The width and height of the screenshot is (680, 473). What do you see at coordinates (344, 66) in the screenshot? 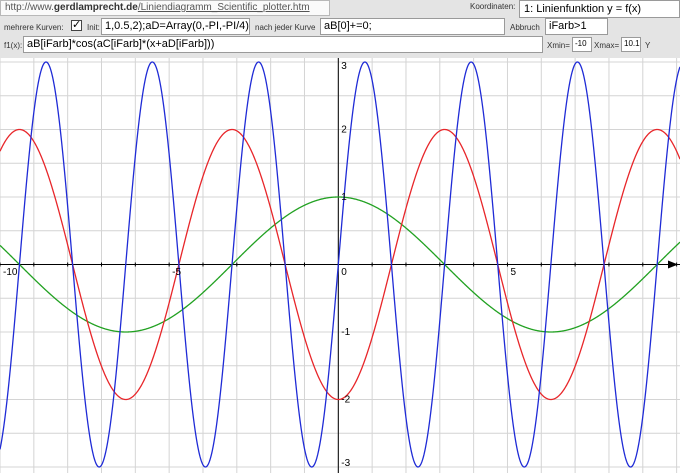
I see `y-tick-label: 3` at bounding box center [344, 66].